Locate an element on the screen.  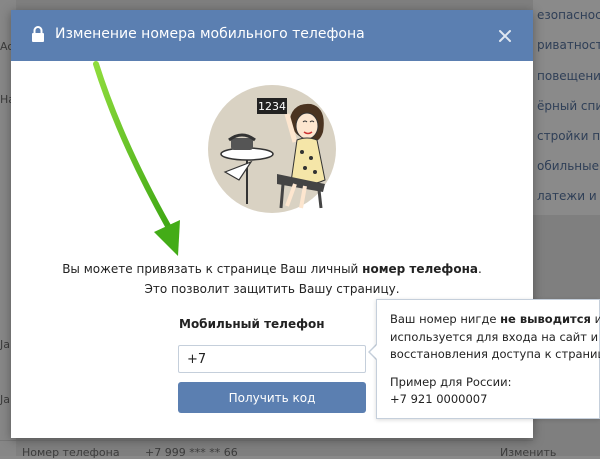
tooltip-text: Ваш номер нигде is located at coordinates (445, 319).